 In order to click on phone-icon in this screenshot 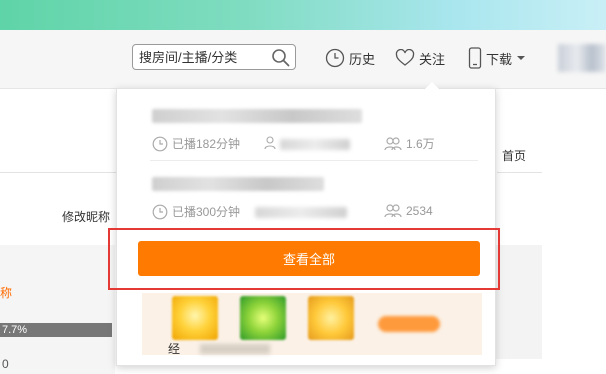, I will do `click(475, 58)`.